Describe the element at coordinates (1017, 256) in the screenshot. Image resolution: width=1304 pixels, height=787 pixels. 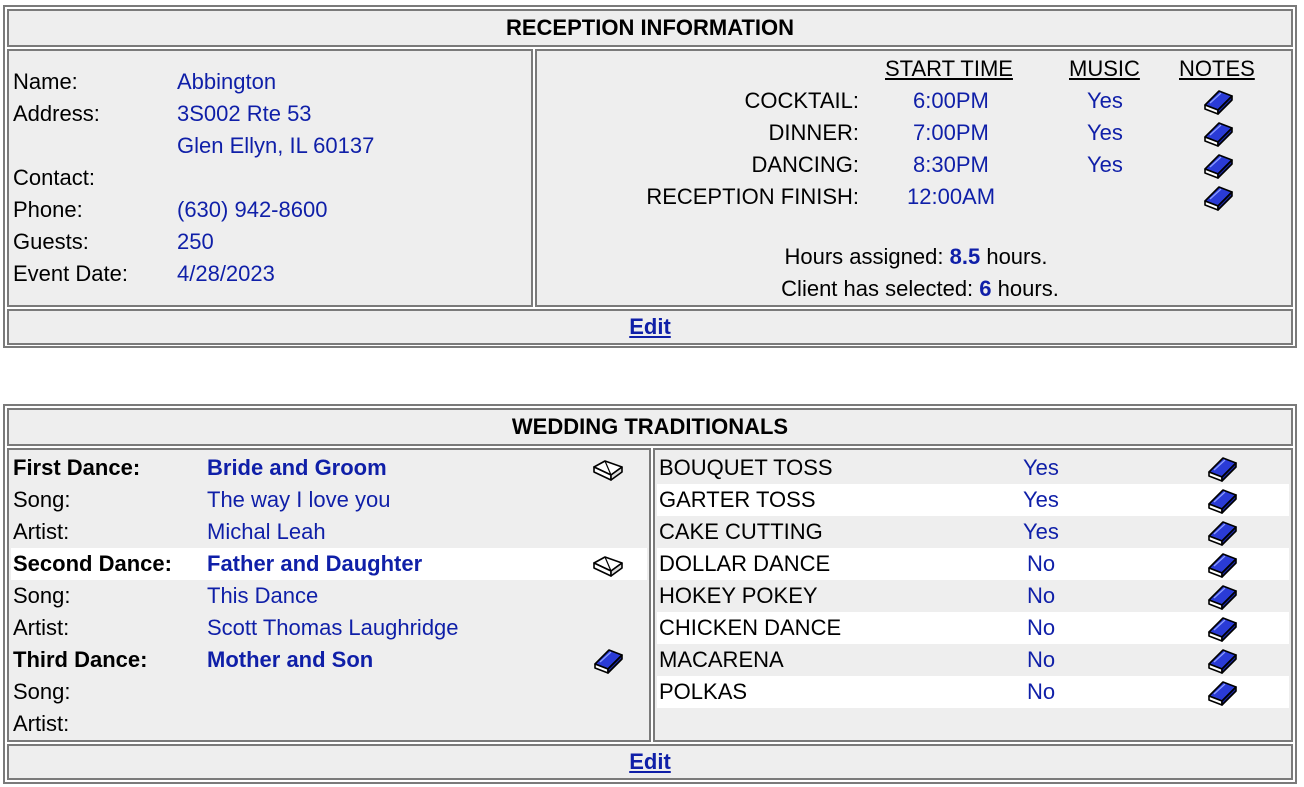
I see `hours-assigned-suffix: hours.` at that location.